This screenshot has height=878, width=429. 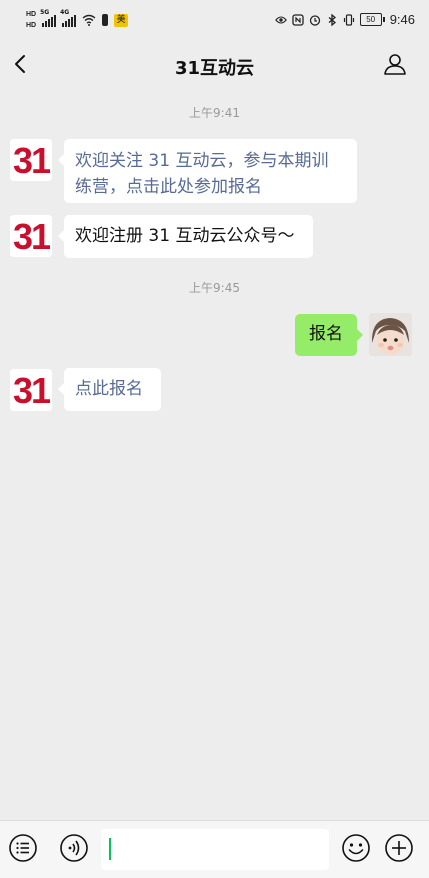 I want to click on battery-level: 50, so click(x=370, y=19).